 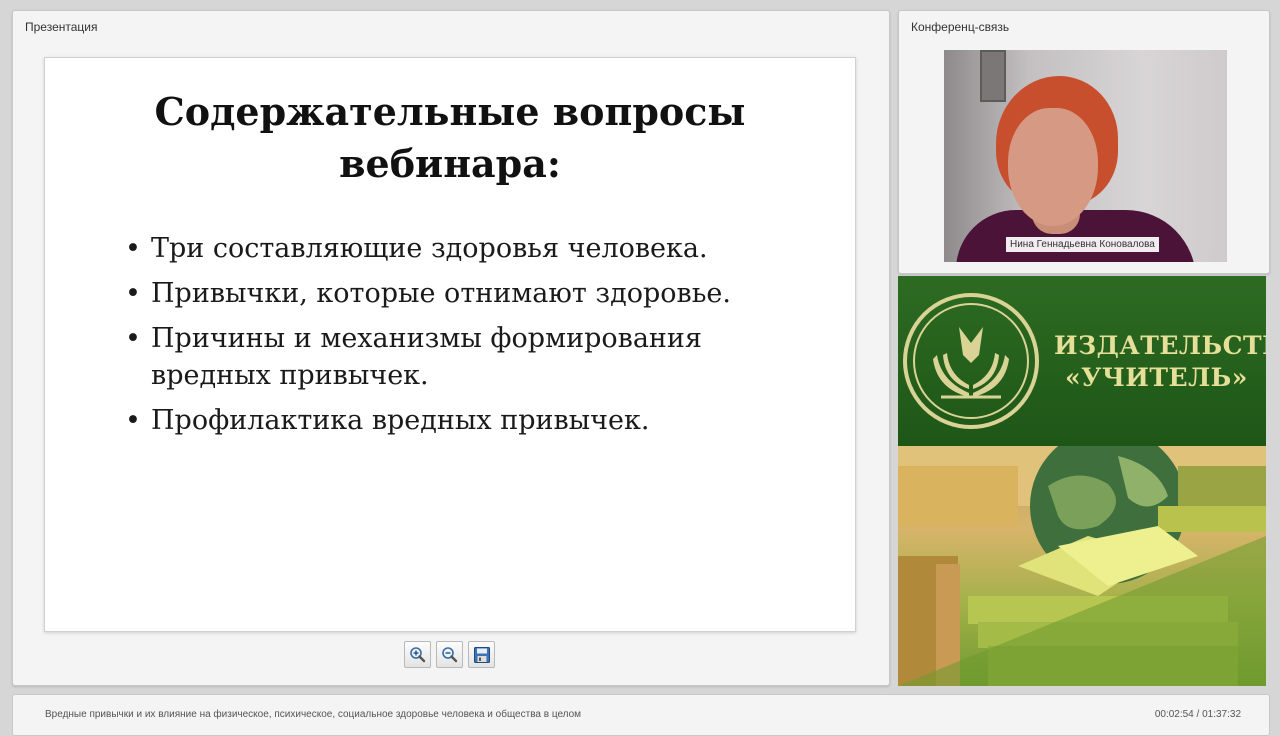 I want to click on publisher-name-line: ИЗДАТЕЛЬСТВО, so click(x=1160, y=345).